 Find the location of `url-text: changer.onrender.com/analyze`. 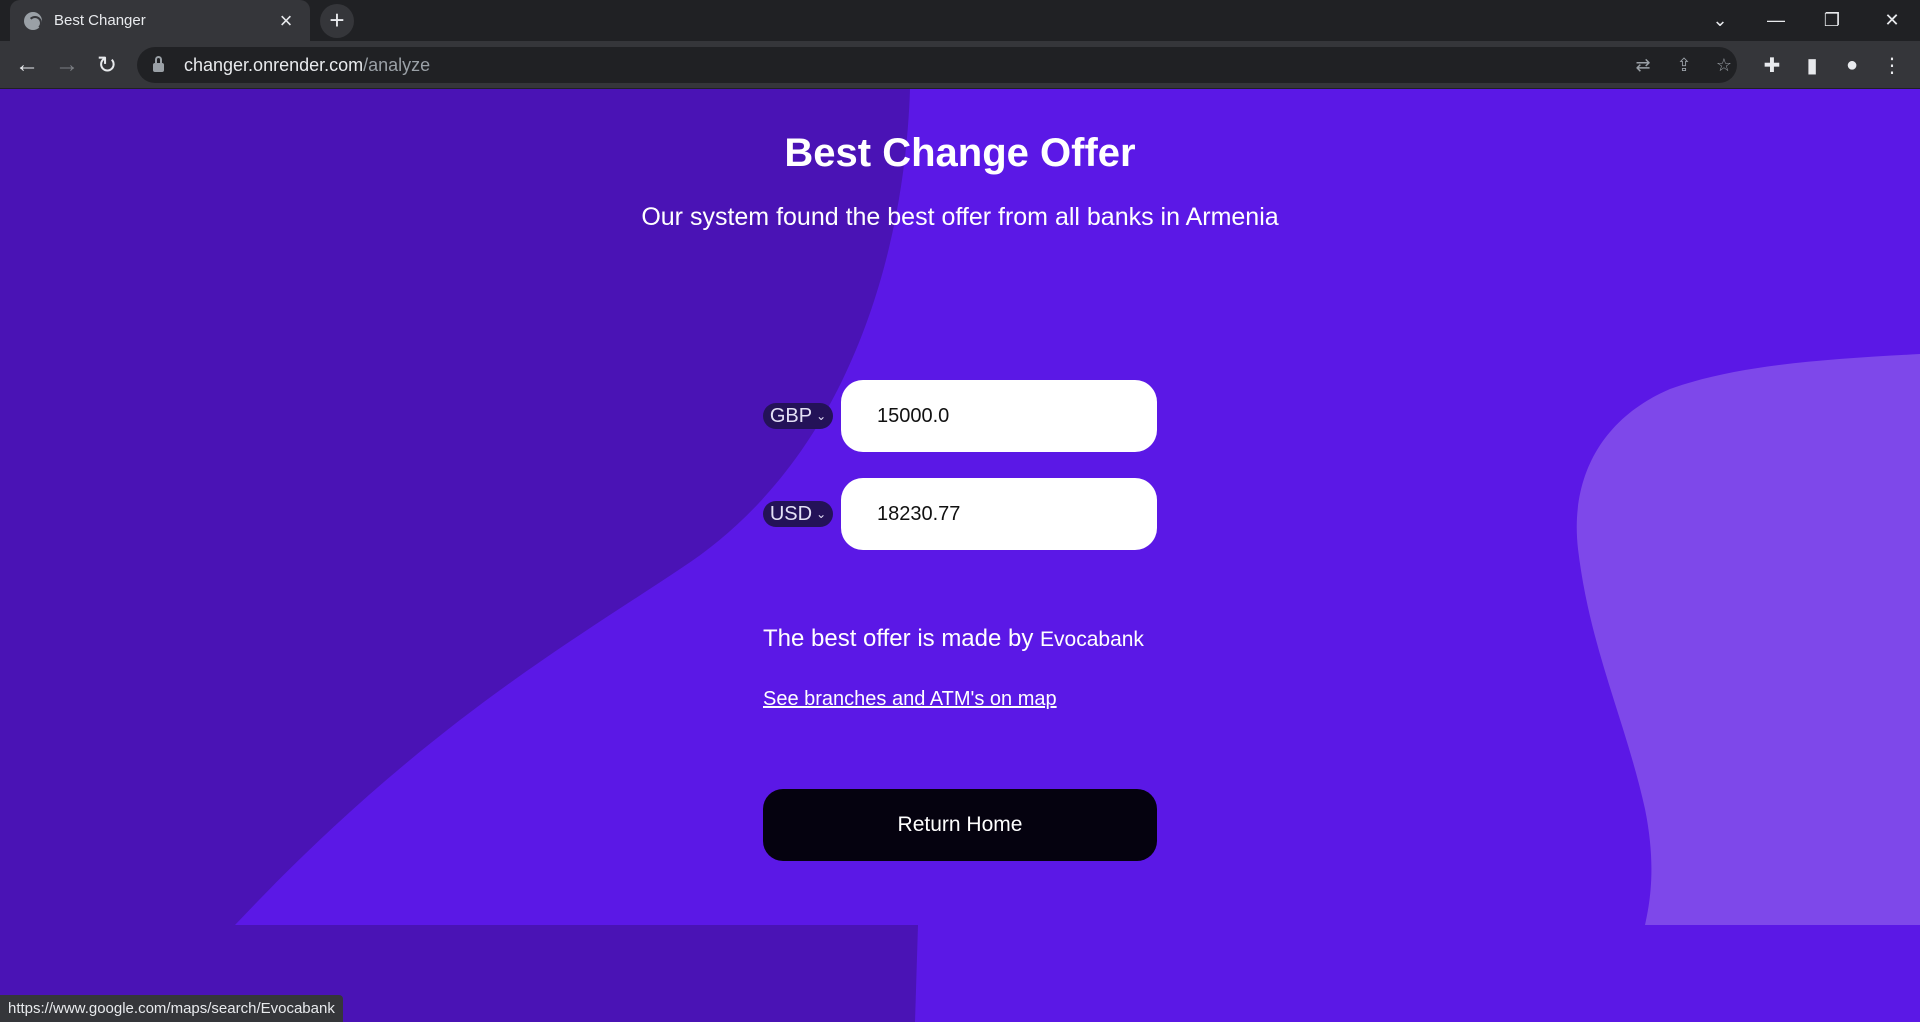

url-text: changer.onrender.com/analyze is located at coordinates (307, 65).